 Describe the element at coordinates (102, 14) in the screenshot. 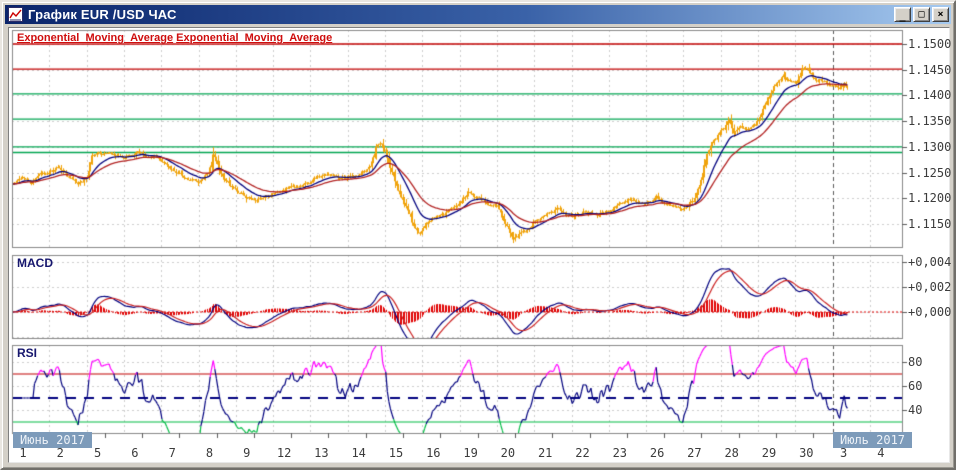

I see `window-title: График EUR /USD ЧАС` at that location.